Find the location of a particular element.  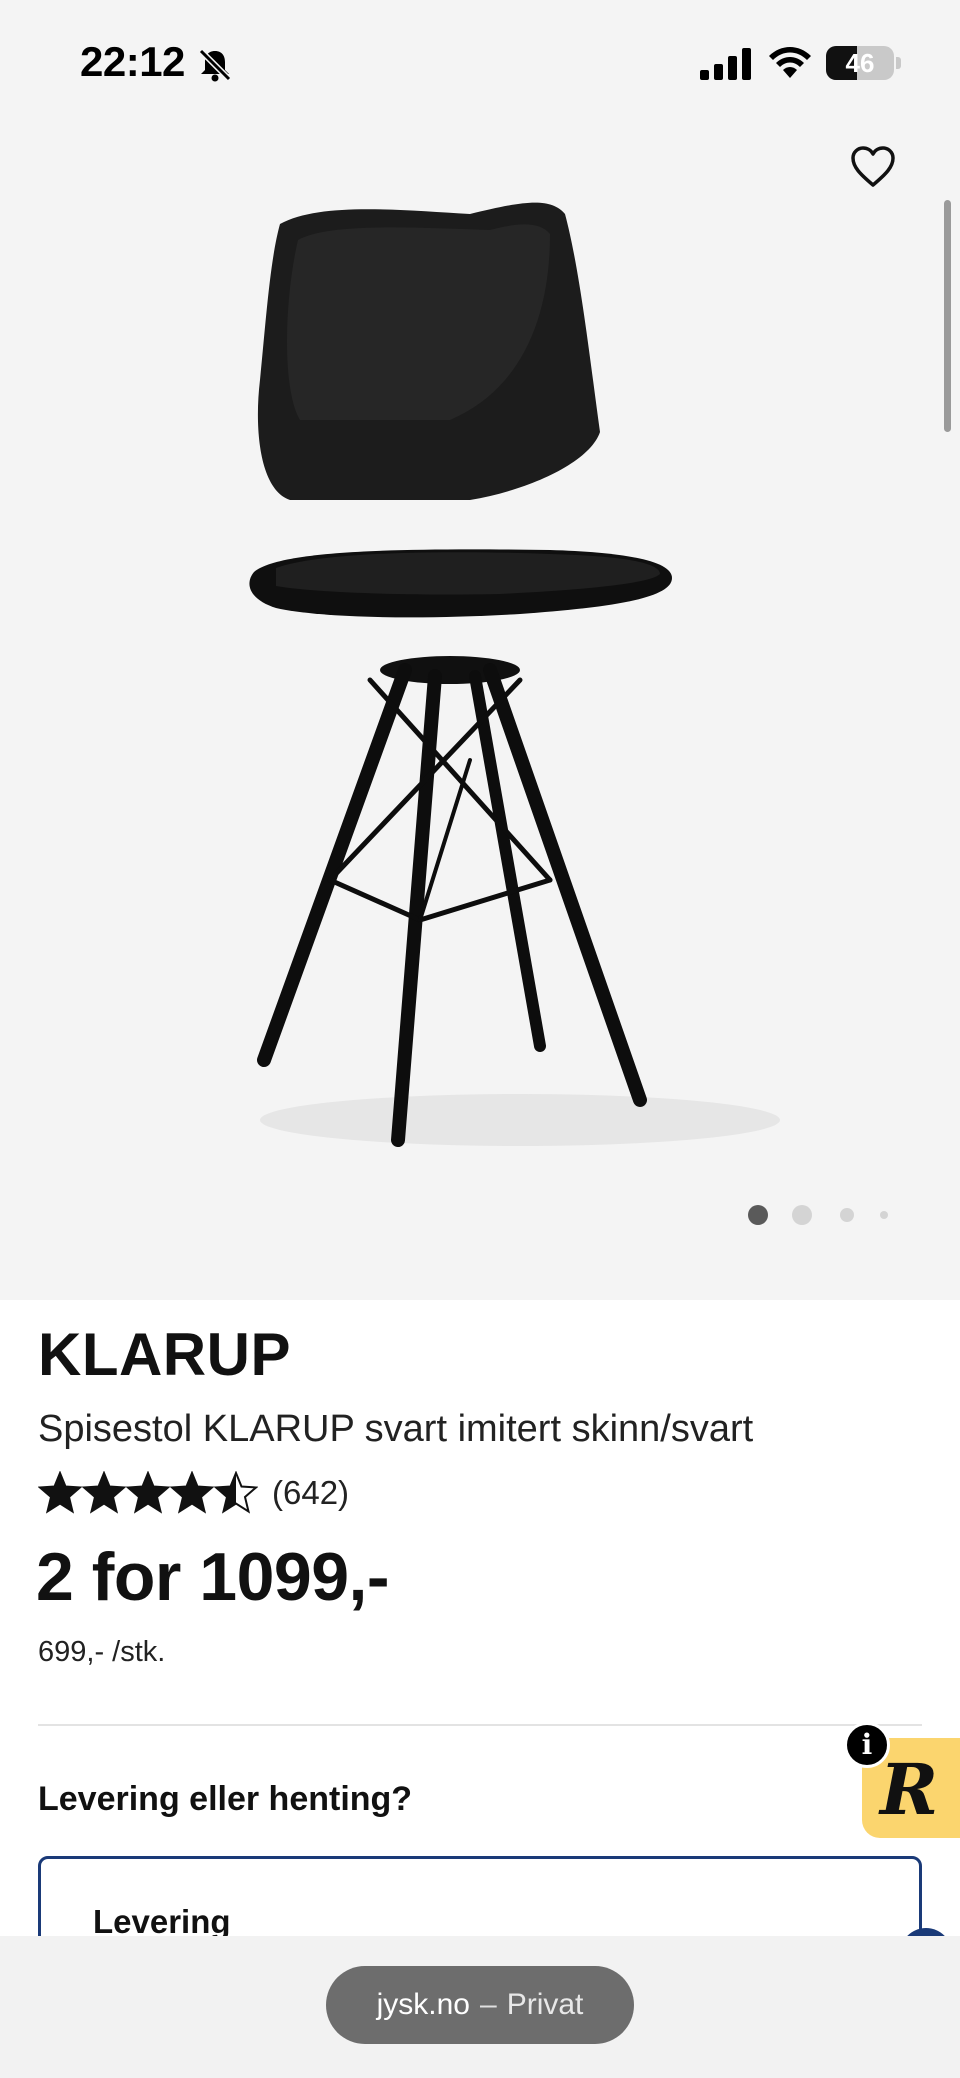

rating-row: (642) is located at coordinates (193, 1493).